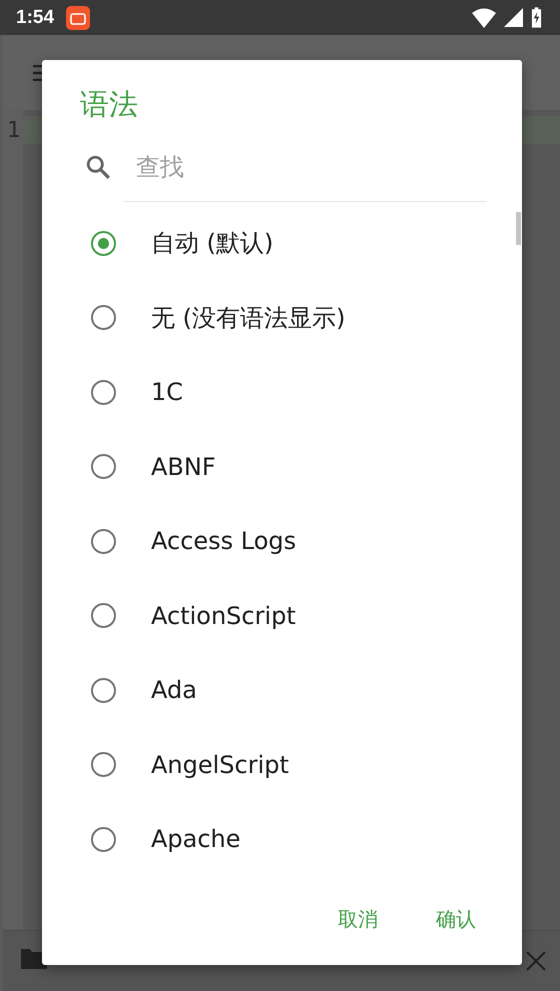 The width and height of the screenshot is (560, 991). I want to click on option-label: Apache, so click(196, 839).